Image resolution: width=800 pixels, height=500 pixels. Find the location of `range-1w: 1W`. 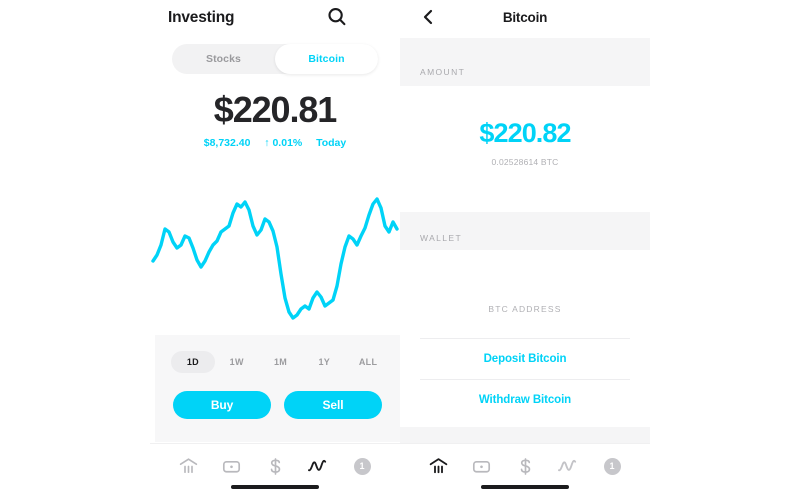

range-1w: 1W is located at coordinates (237, 362).